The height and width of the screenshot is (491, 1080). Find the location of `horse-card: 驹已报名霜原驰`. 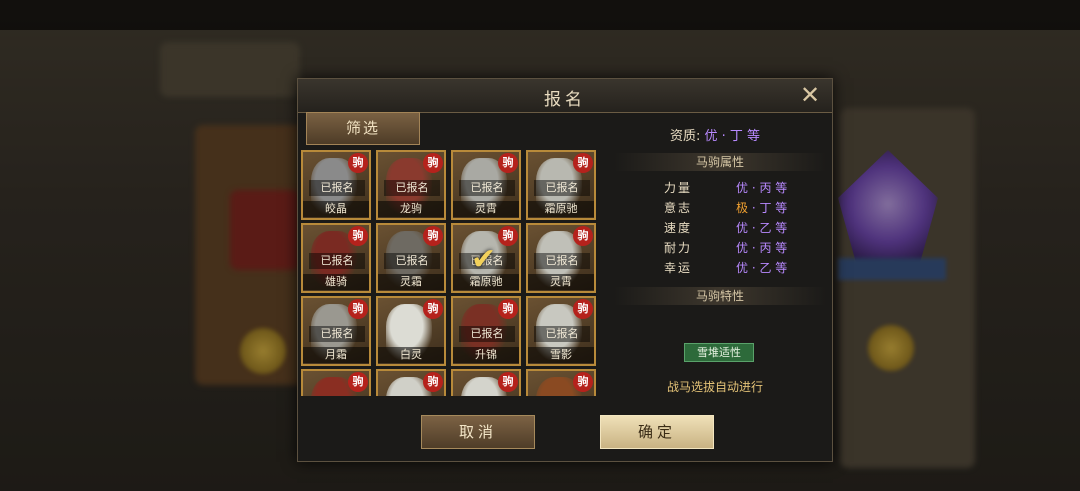

horse-card: 驹已报名霜原驰 is located at coordinates (561, 185).